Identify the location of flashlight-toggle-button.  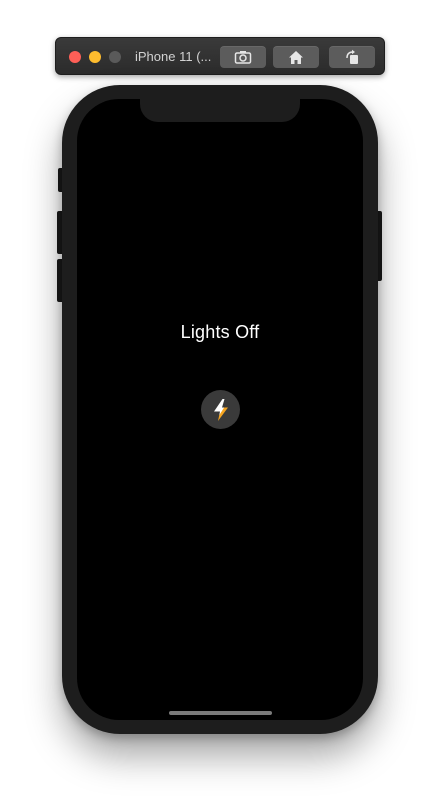
(220, 409).